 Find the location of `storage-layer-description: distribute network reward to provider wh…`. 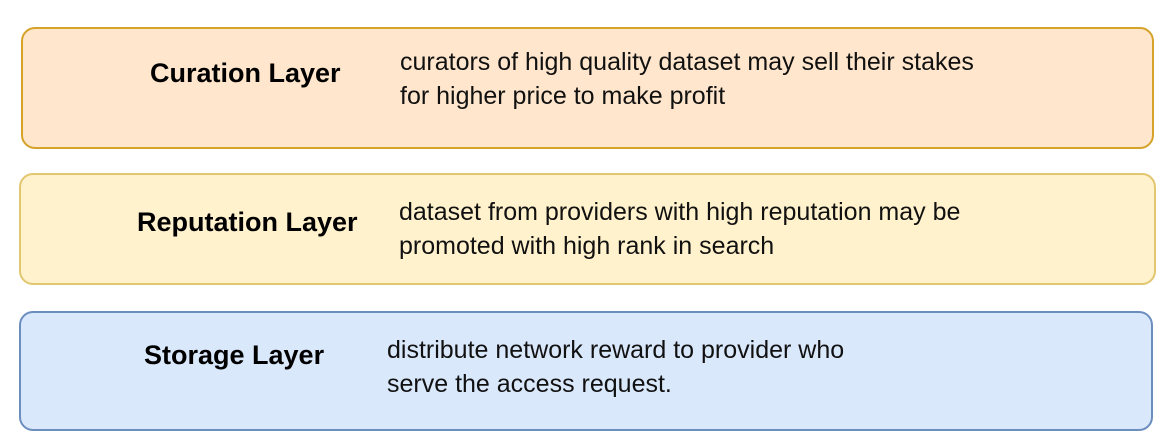

storage-layer-description: distribute network reward to provider wh… is located at coordinates (615, 367).